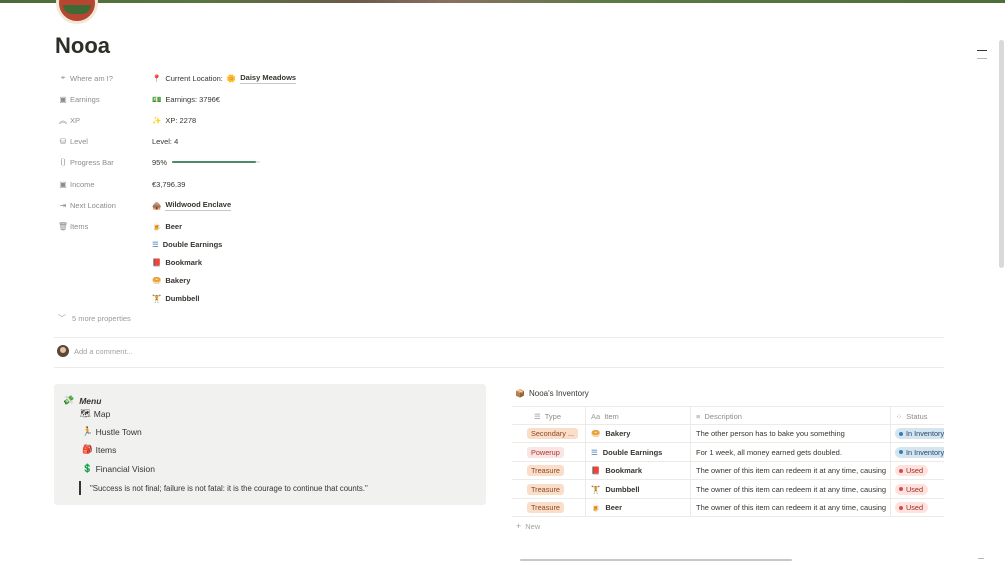  Describe the element at coordinates (82, 184) in the screenshot. I see `property-key: Income` at that location.